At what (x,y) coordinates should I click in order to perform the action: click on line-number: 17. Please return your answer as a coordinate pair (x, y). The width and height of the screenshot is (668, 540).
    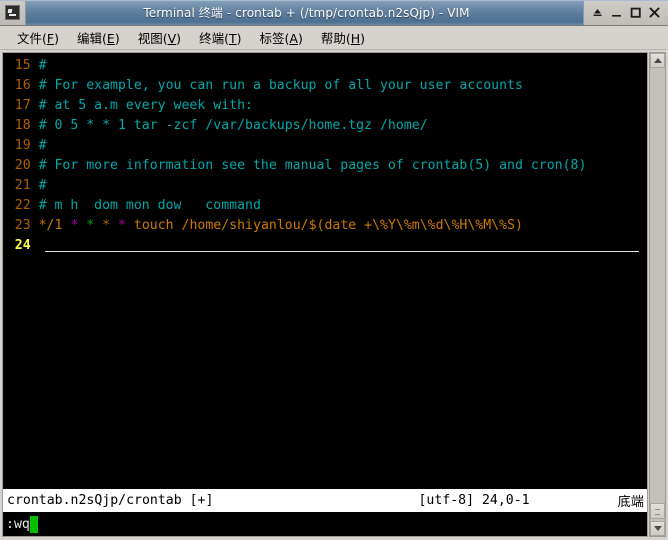
    Looking at the image, I should click on (22, 105).